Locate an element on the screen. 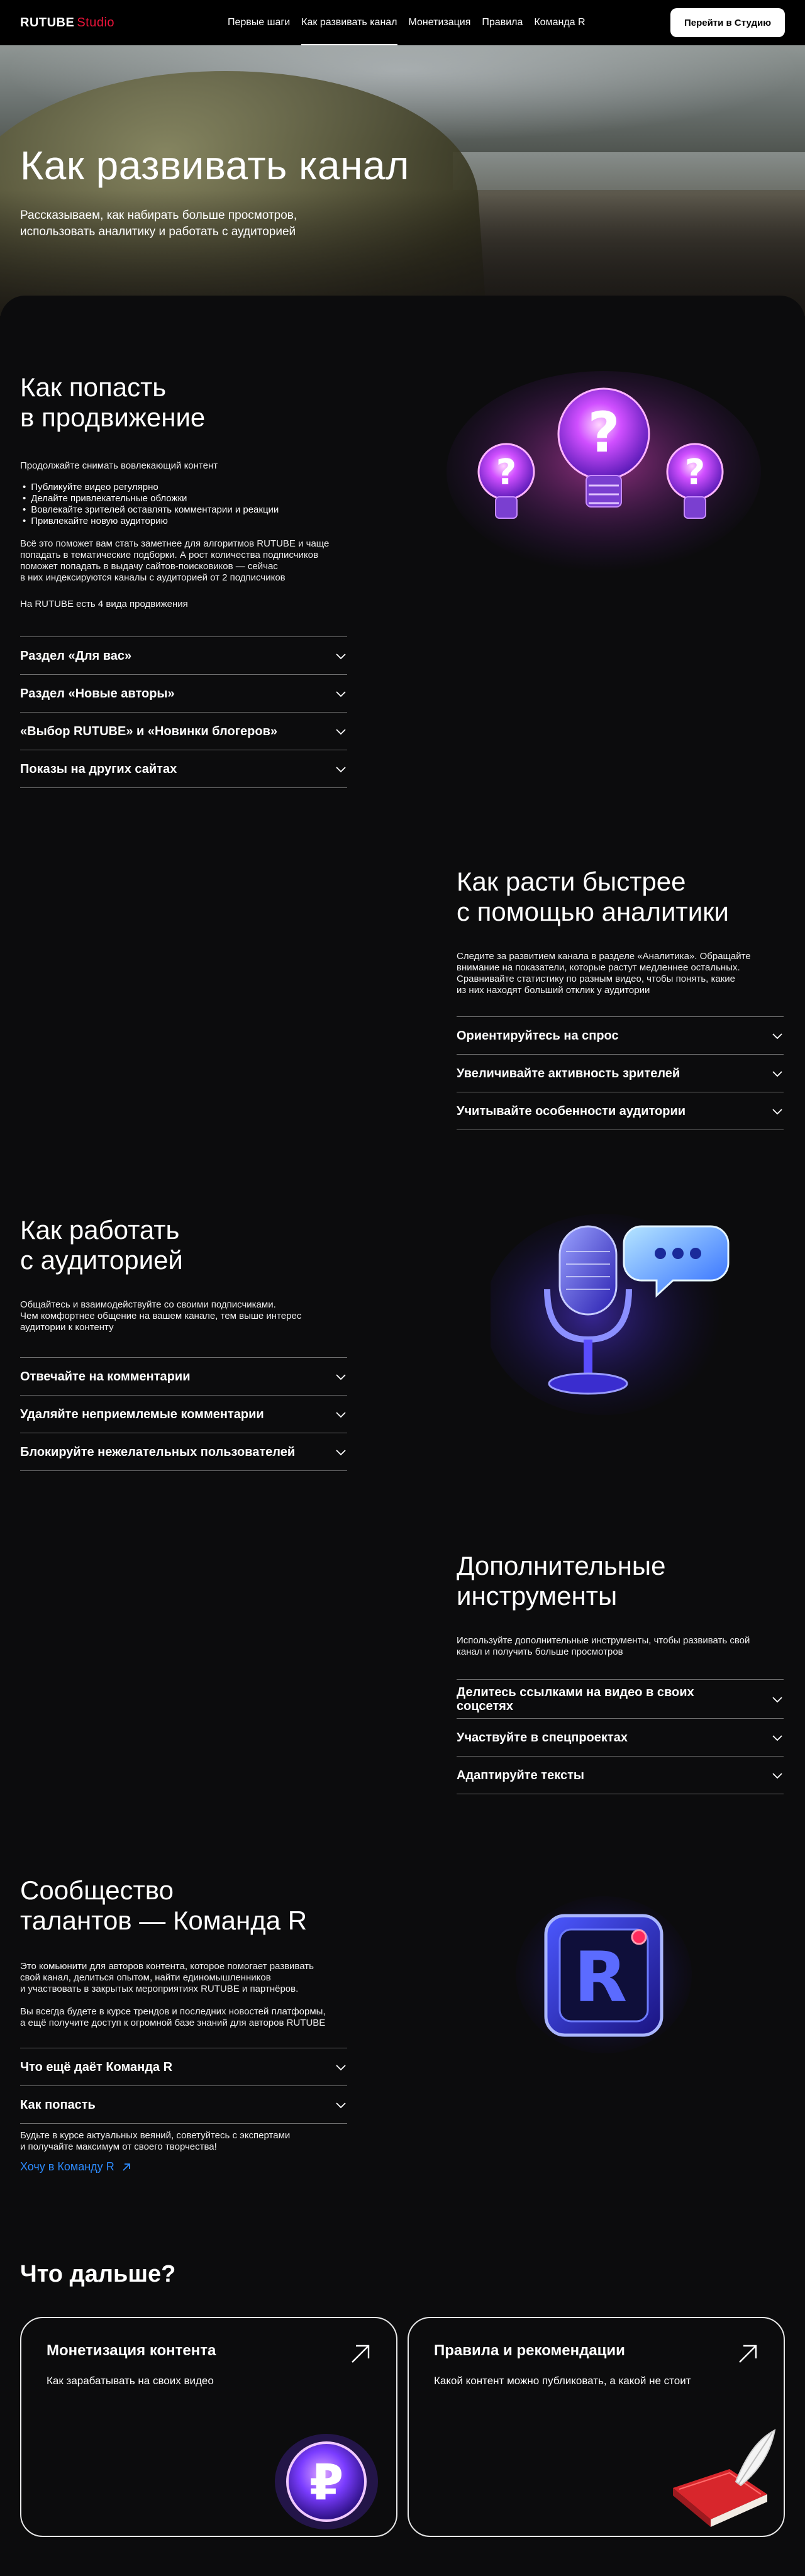 This screenshot has height=2576, width=805. accordion-item: Участвуйте в спецпроектах is located at coordinates (620, 1738).